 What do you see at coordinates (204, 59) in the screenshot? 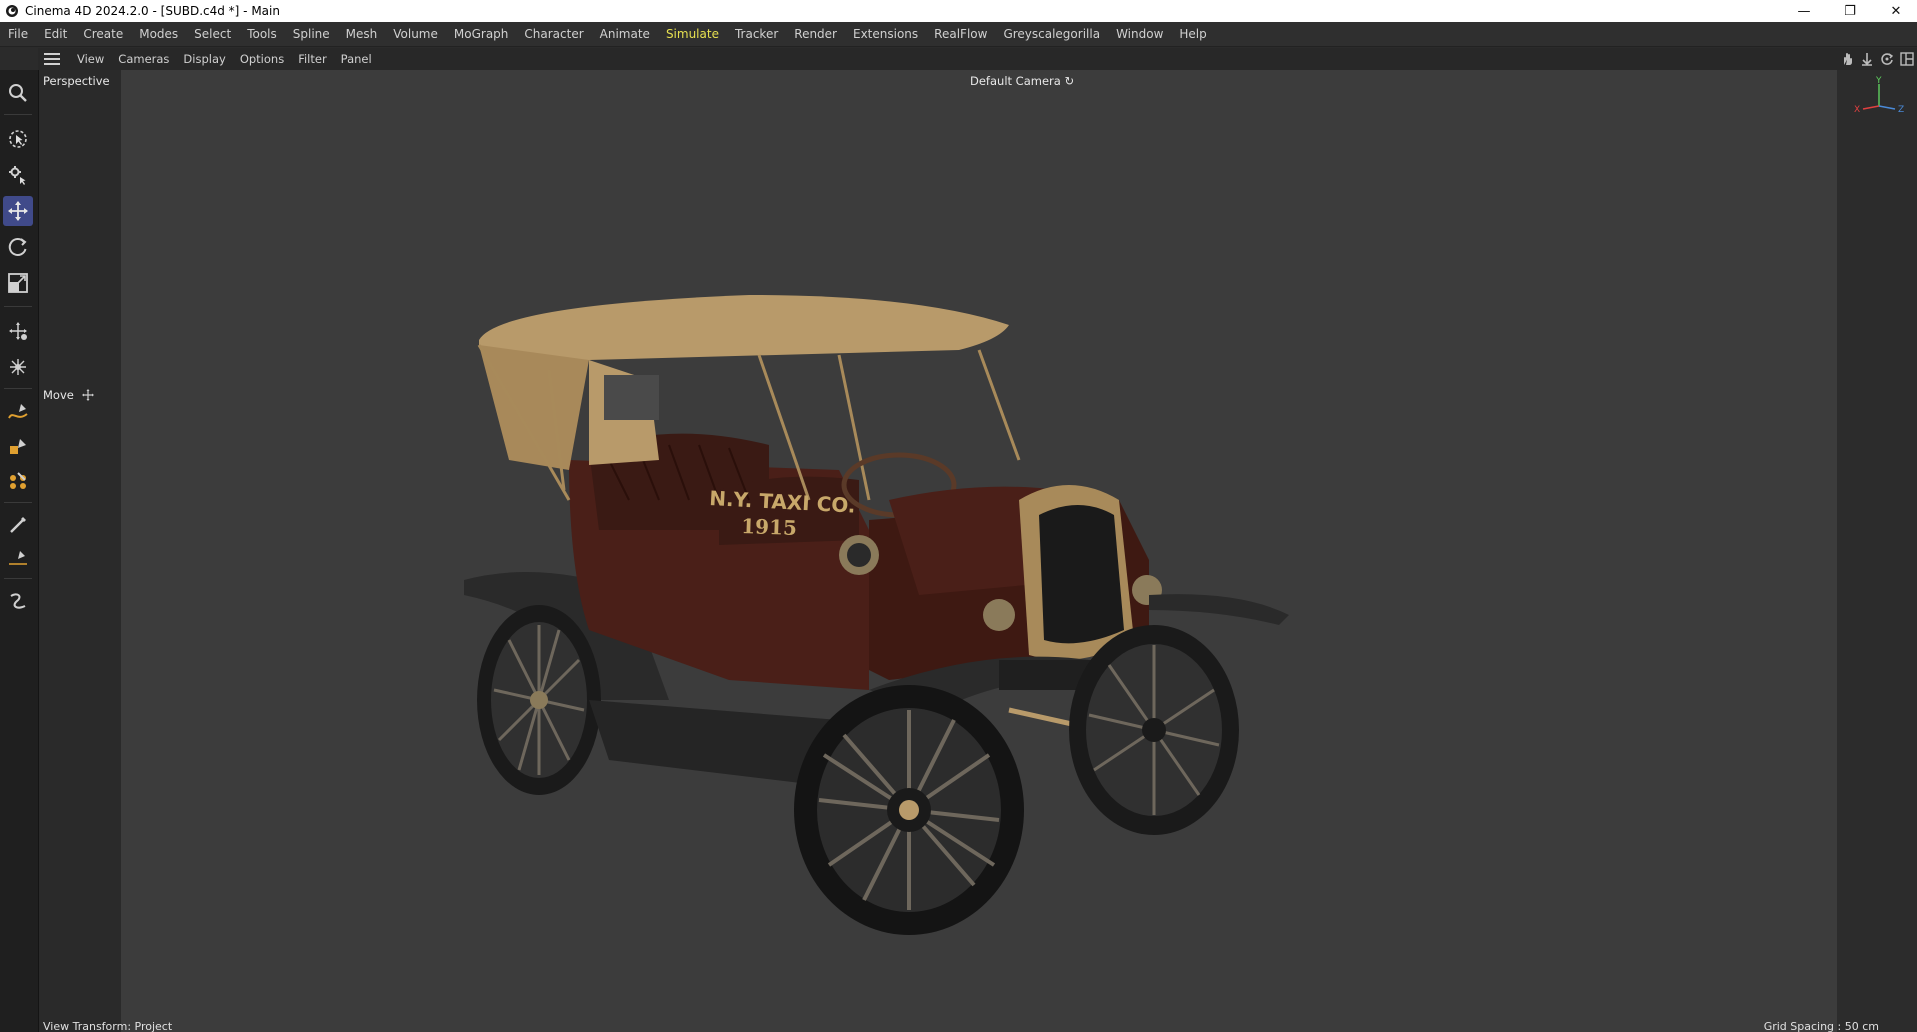
I see `viewmenu-display: Display` at bounding box center [204, 59].